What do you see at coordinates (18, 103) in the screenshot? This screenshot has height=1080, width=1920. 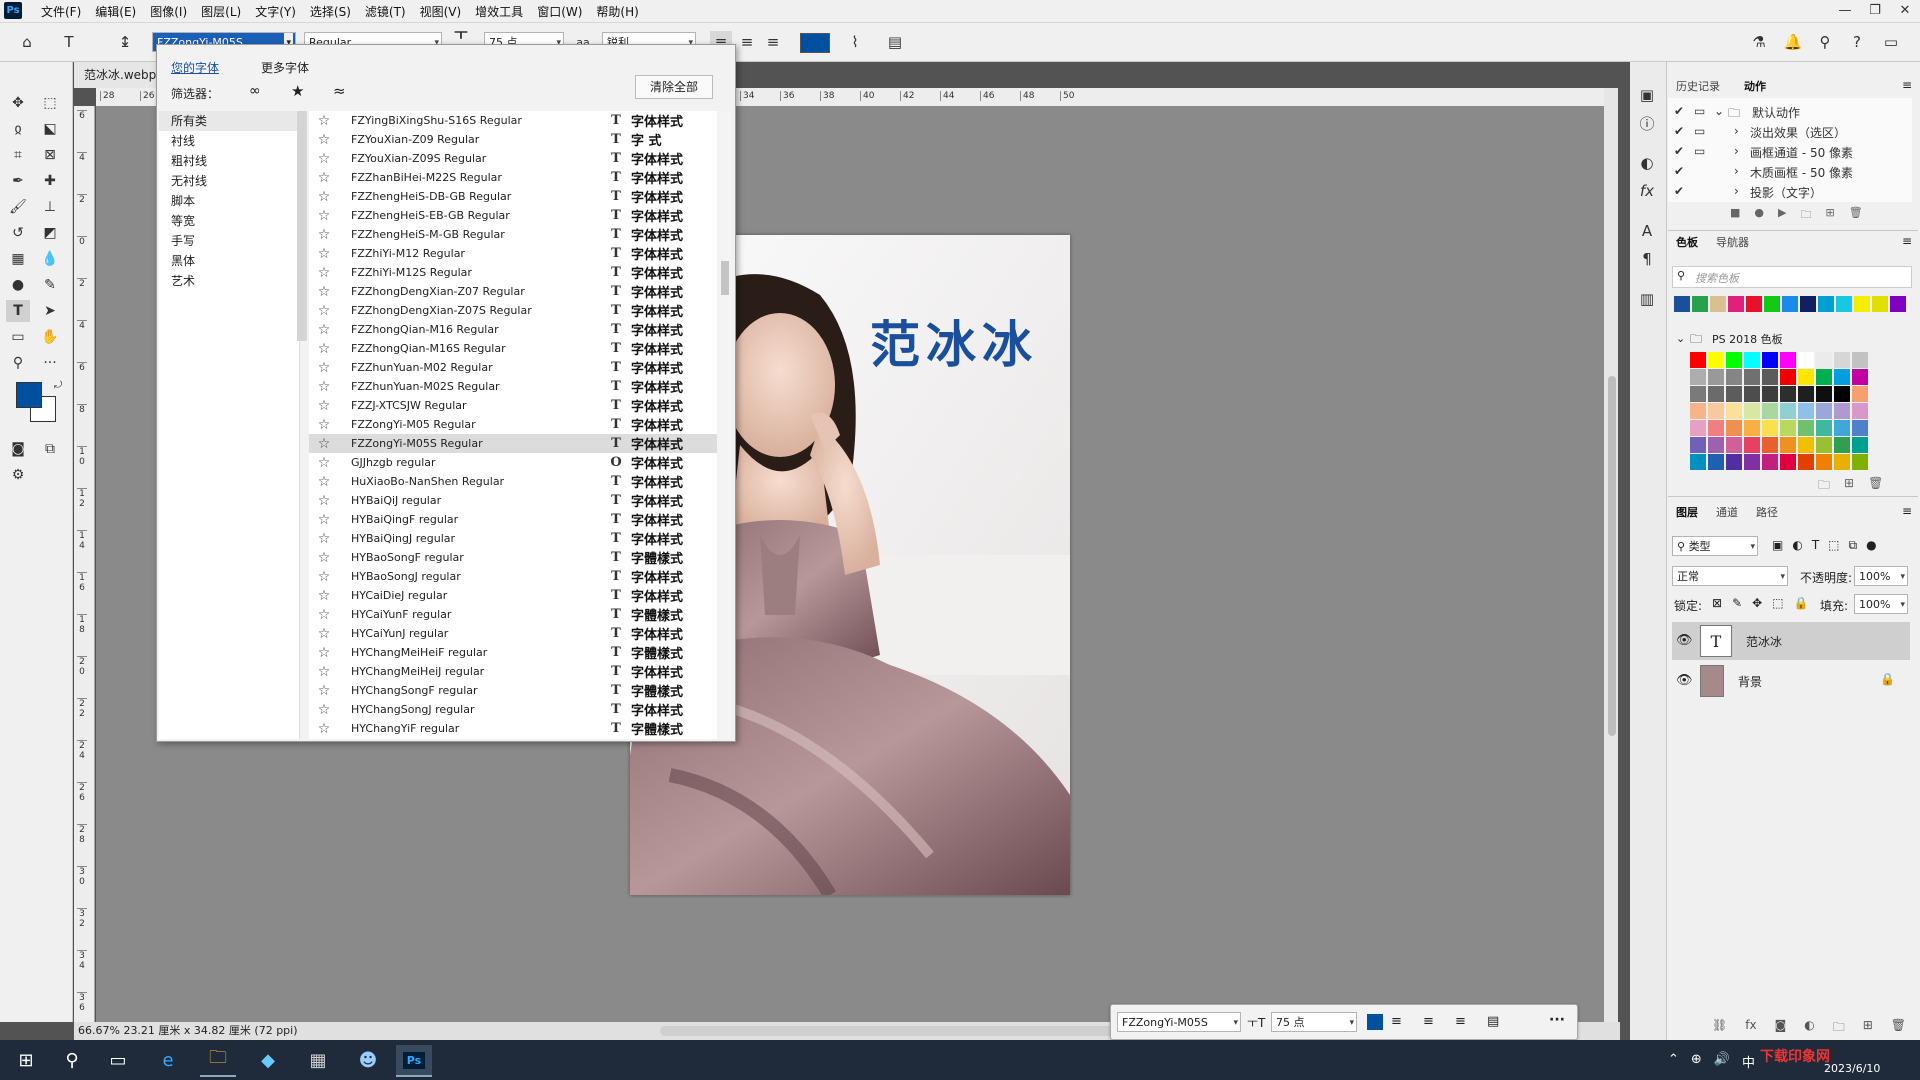 I see `move-tool-icon: ✥` at bounding box center [18, 103].